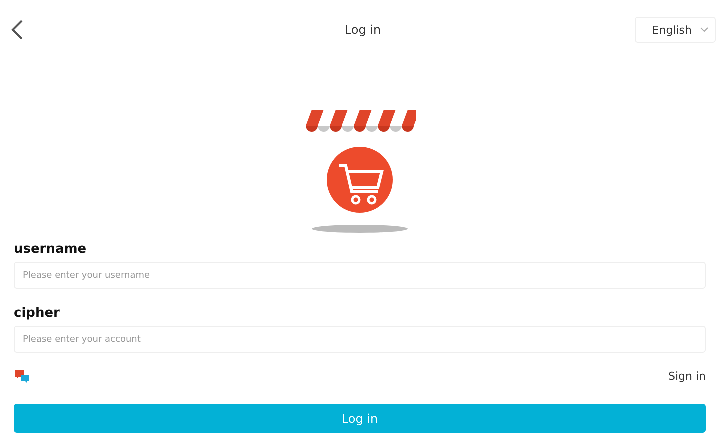 The image size is (720, 447). What do you see at coordinates (363, 30) in the screenshot?
I see `page-title: Log in` at bounding box center [363, 30].